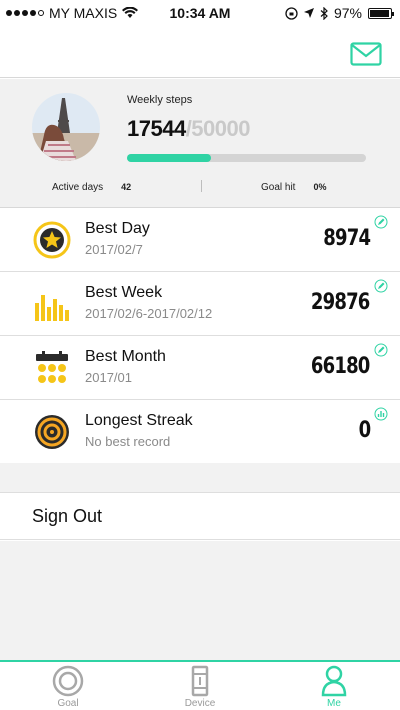  Describe the element at coordinates (347, 13) in the screenshot. I see `battery-percent: 97%` at that location.